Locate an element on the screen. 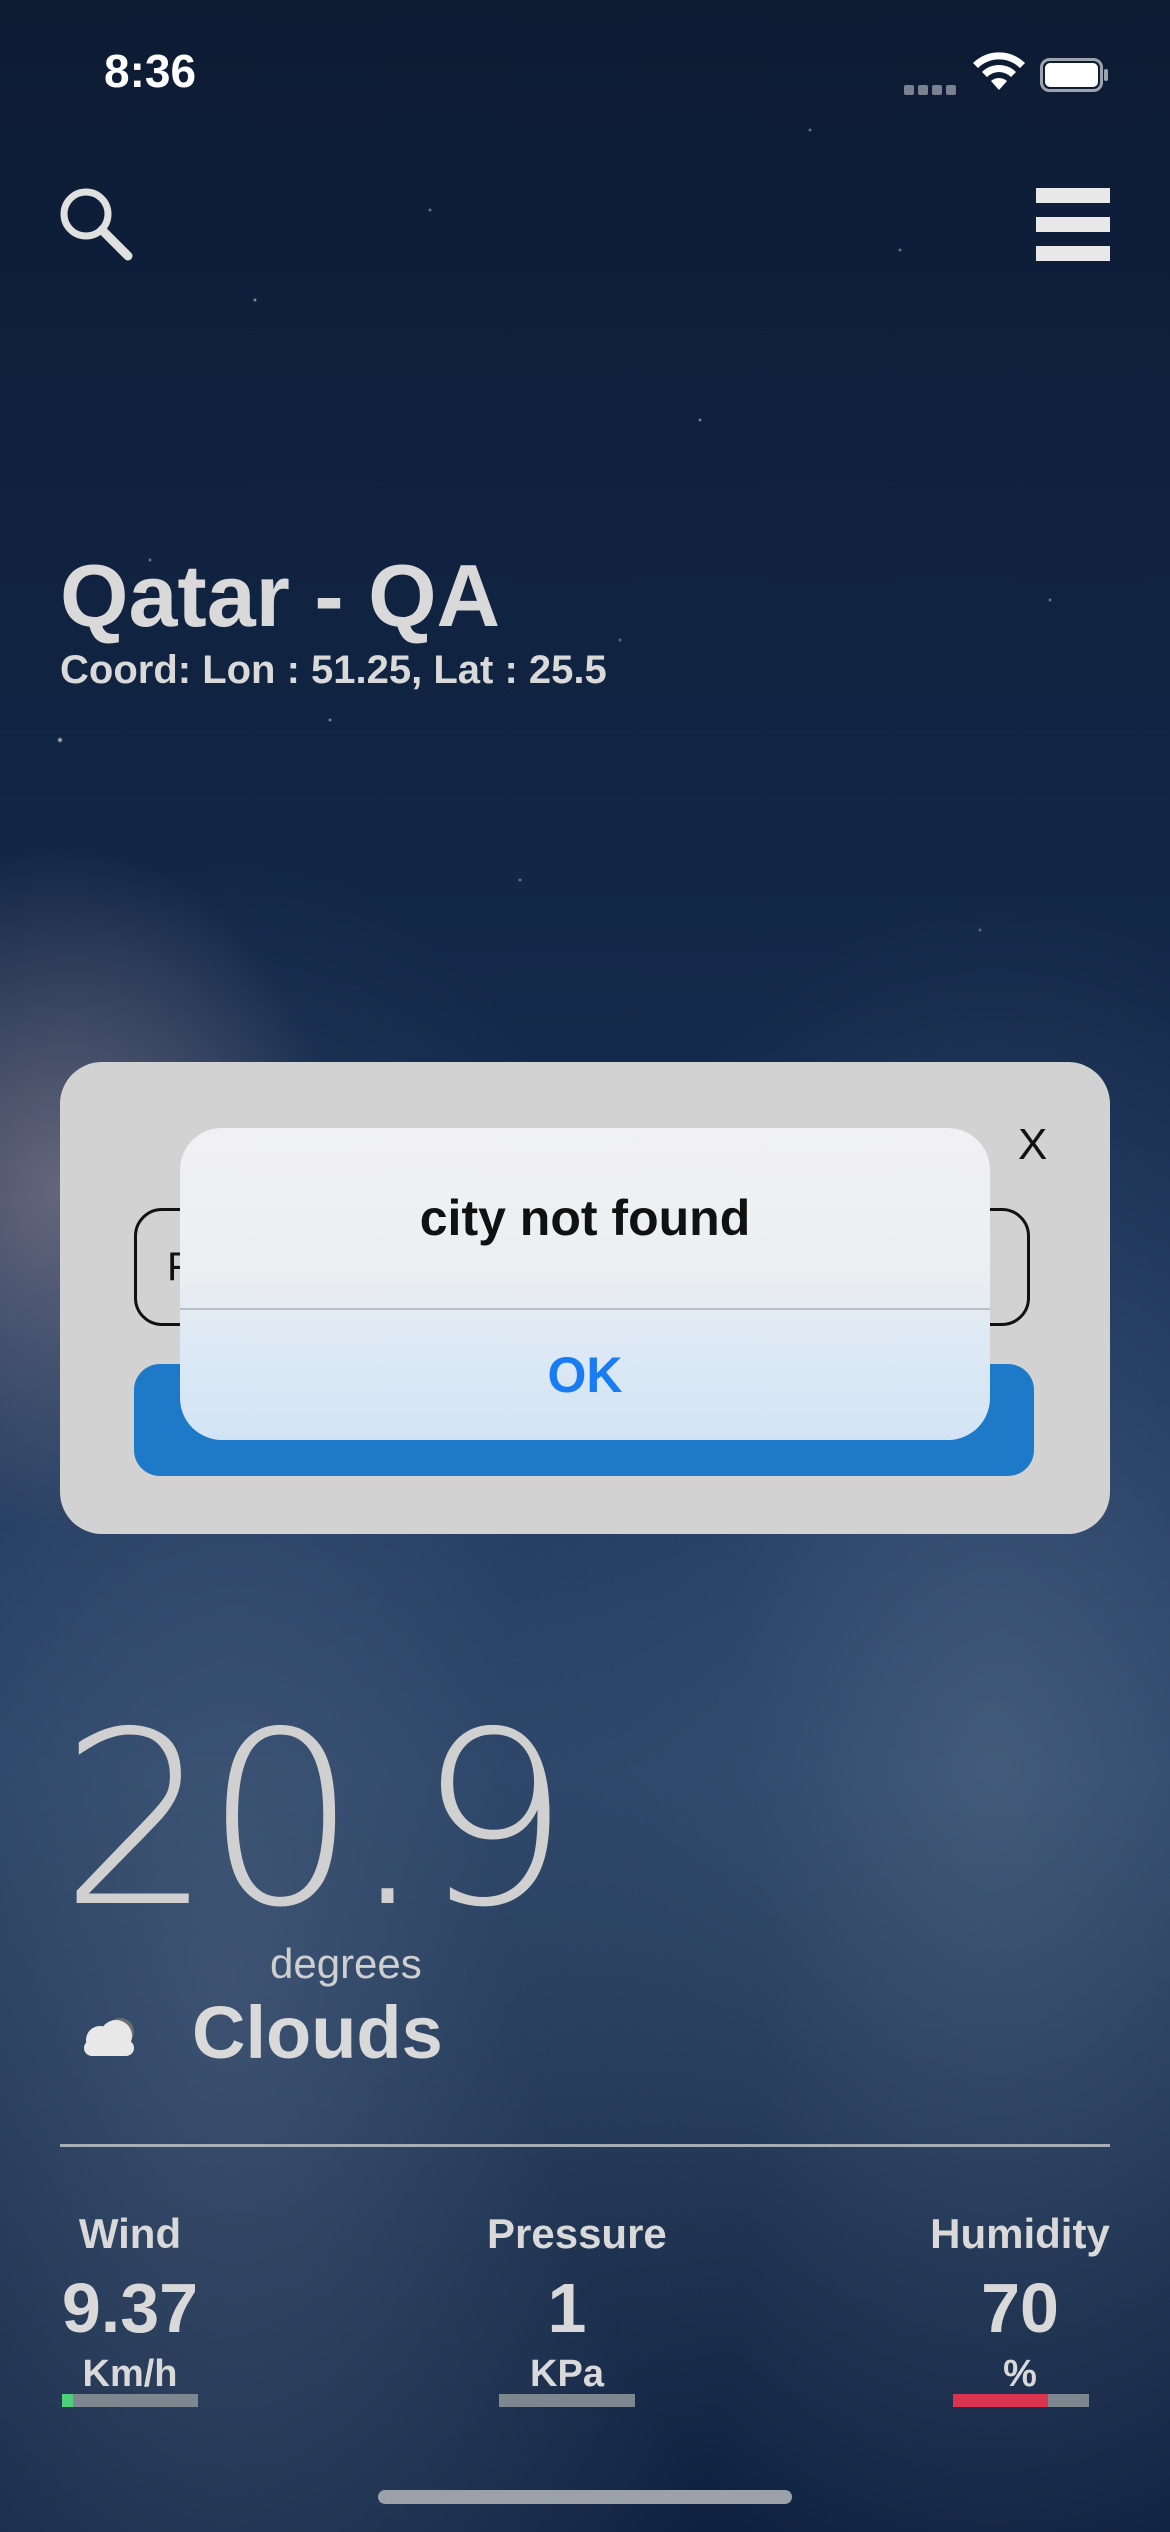  section-divider is located at coordinates (585, 2145).